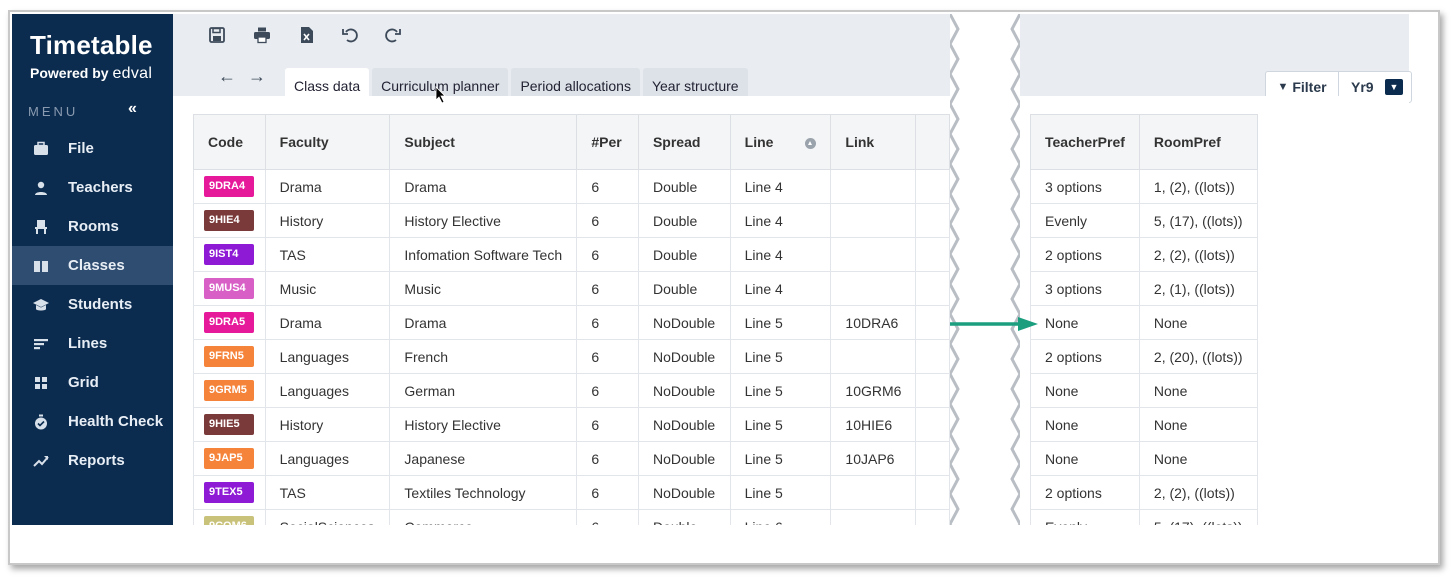  I want to click on year-value: Yr9, so click(1362, 87).